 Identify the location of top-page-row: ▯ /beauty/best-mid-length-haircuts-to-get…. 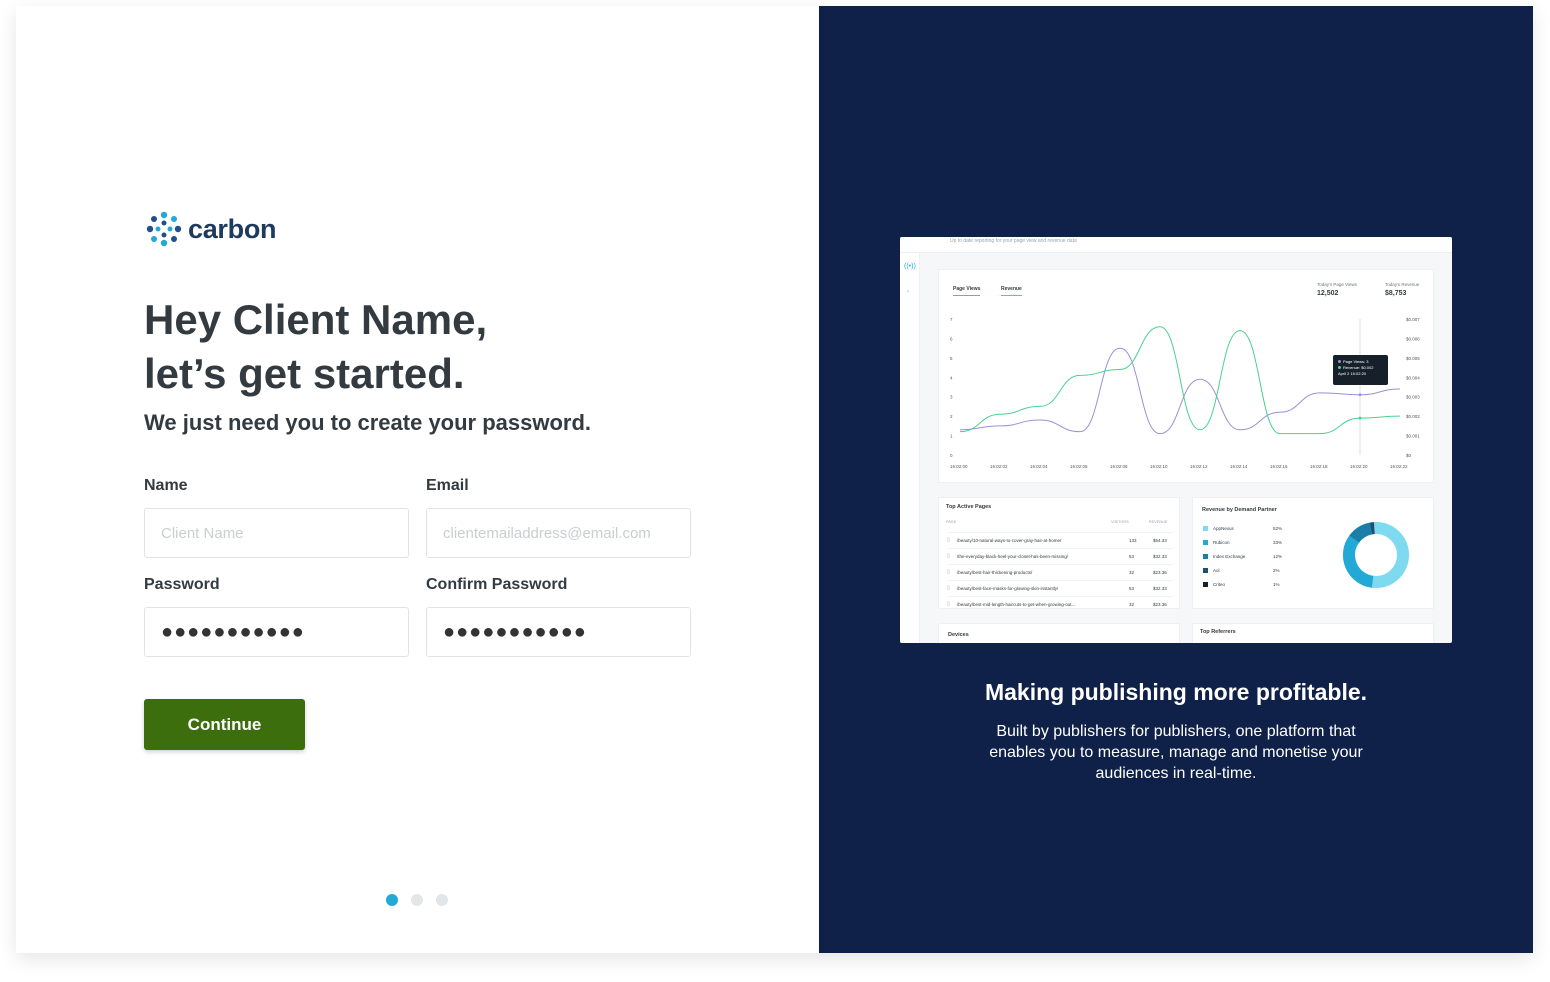
(1059, 604).